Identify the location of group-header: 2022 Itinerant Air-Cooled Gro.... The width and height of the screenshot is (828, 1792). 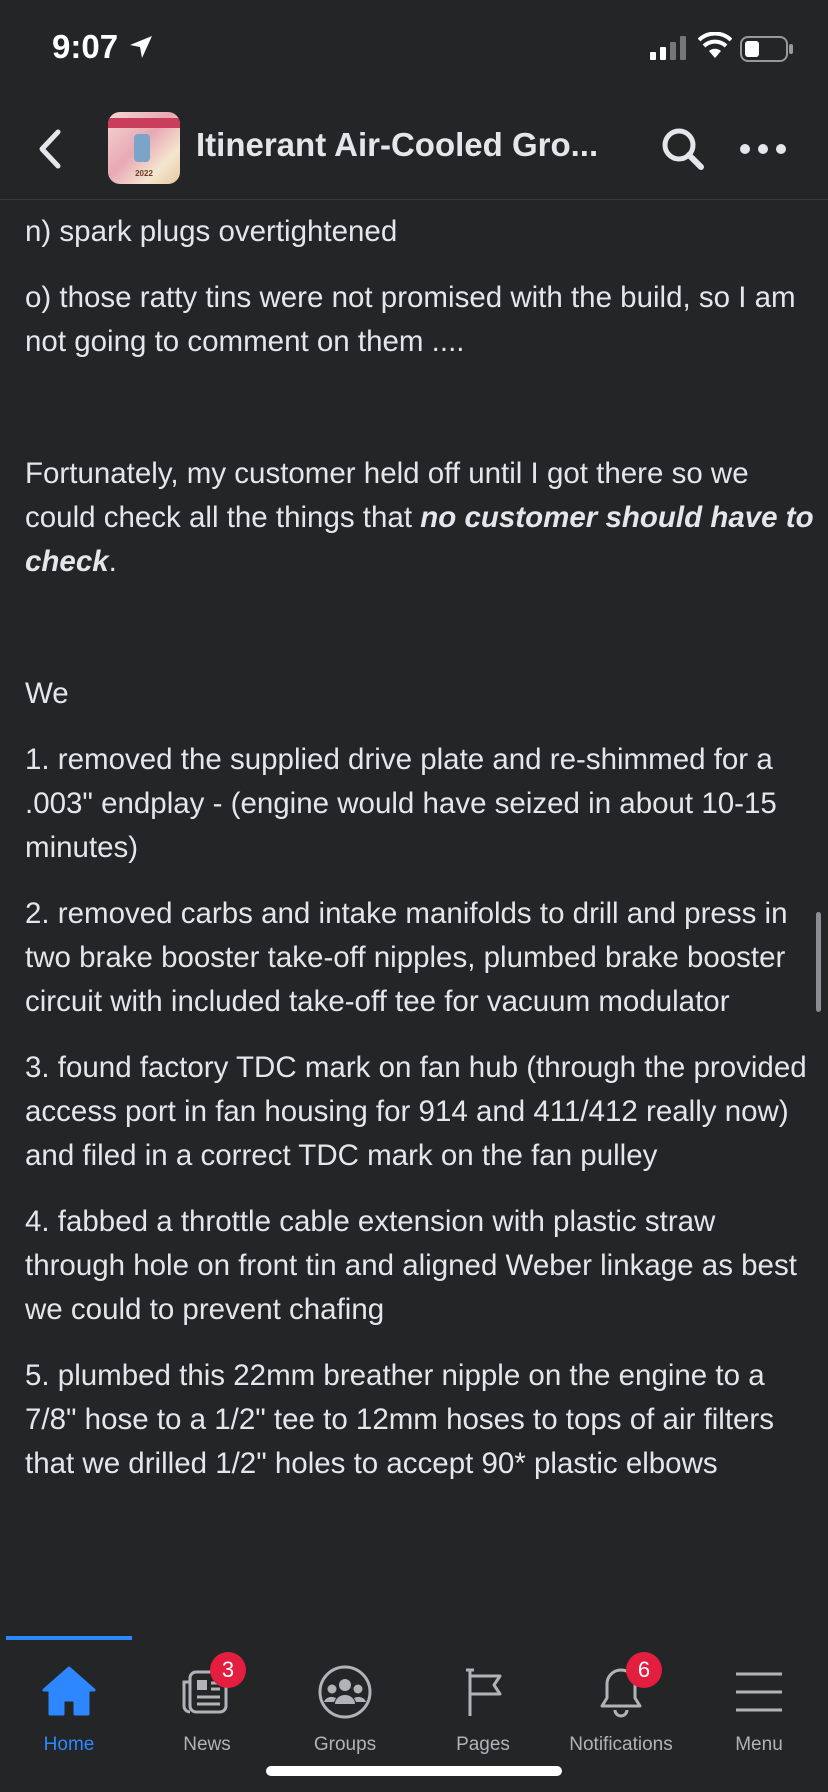
(414, 150).